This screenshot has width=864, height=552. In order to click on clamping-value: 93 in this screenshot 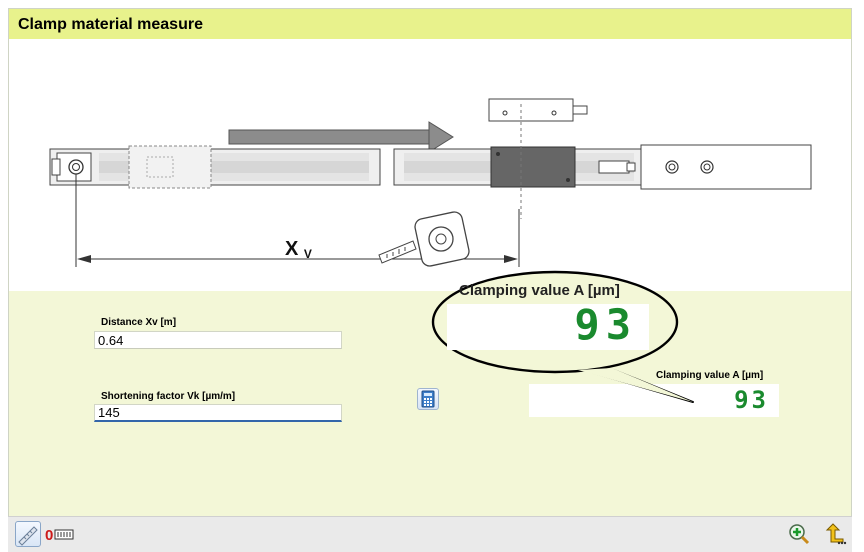, I will do `click(751, 400)`.